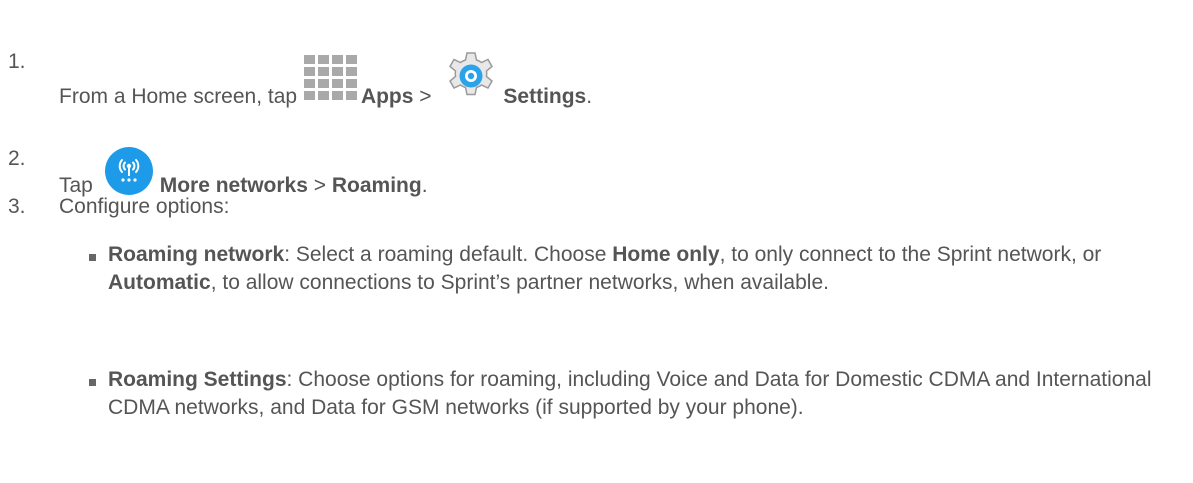 The image size is (1193, 483). Describe the element at coordinates (178, 96) in the screenshot. I see `step-1-intro: From a Home screen, tap` at that location.